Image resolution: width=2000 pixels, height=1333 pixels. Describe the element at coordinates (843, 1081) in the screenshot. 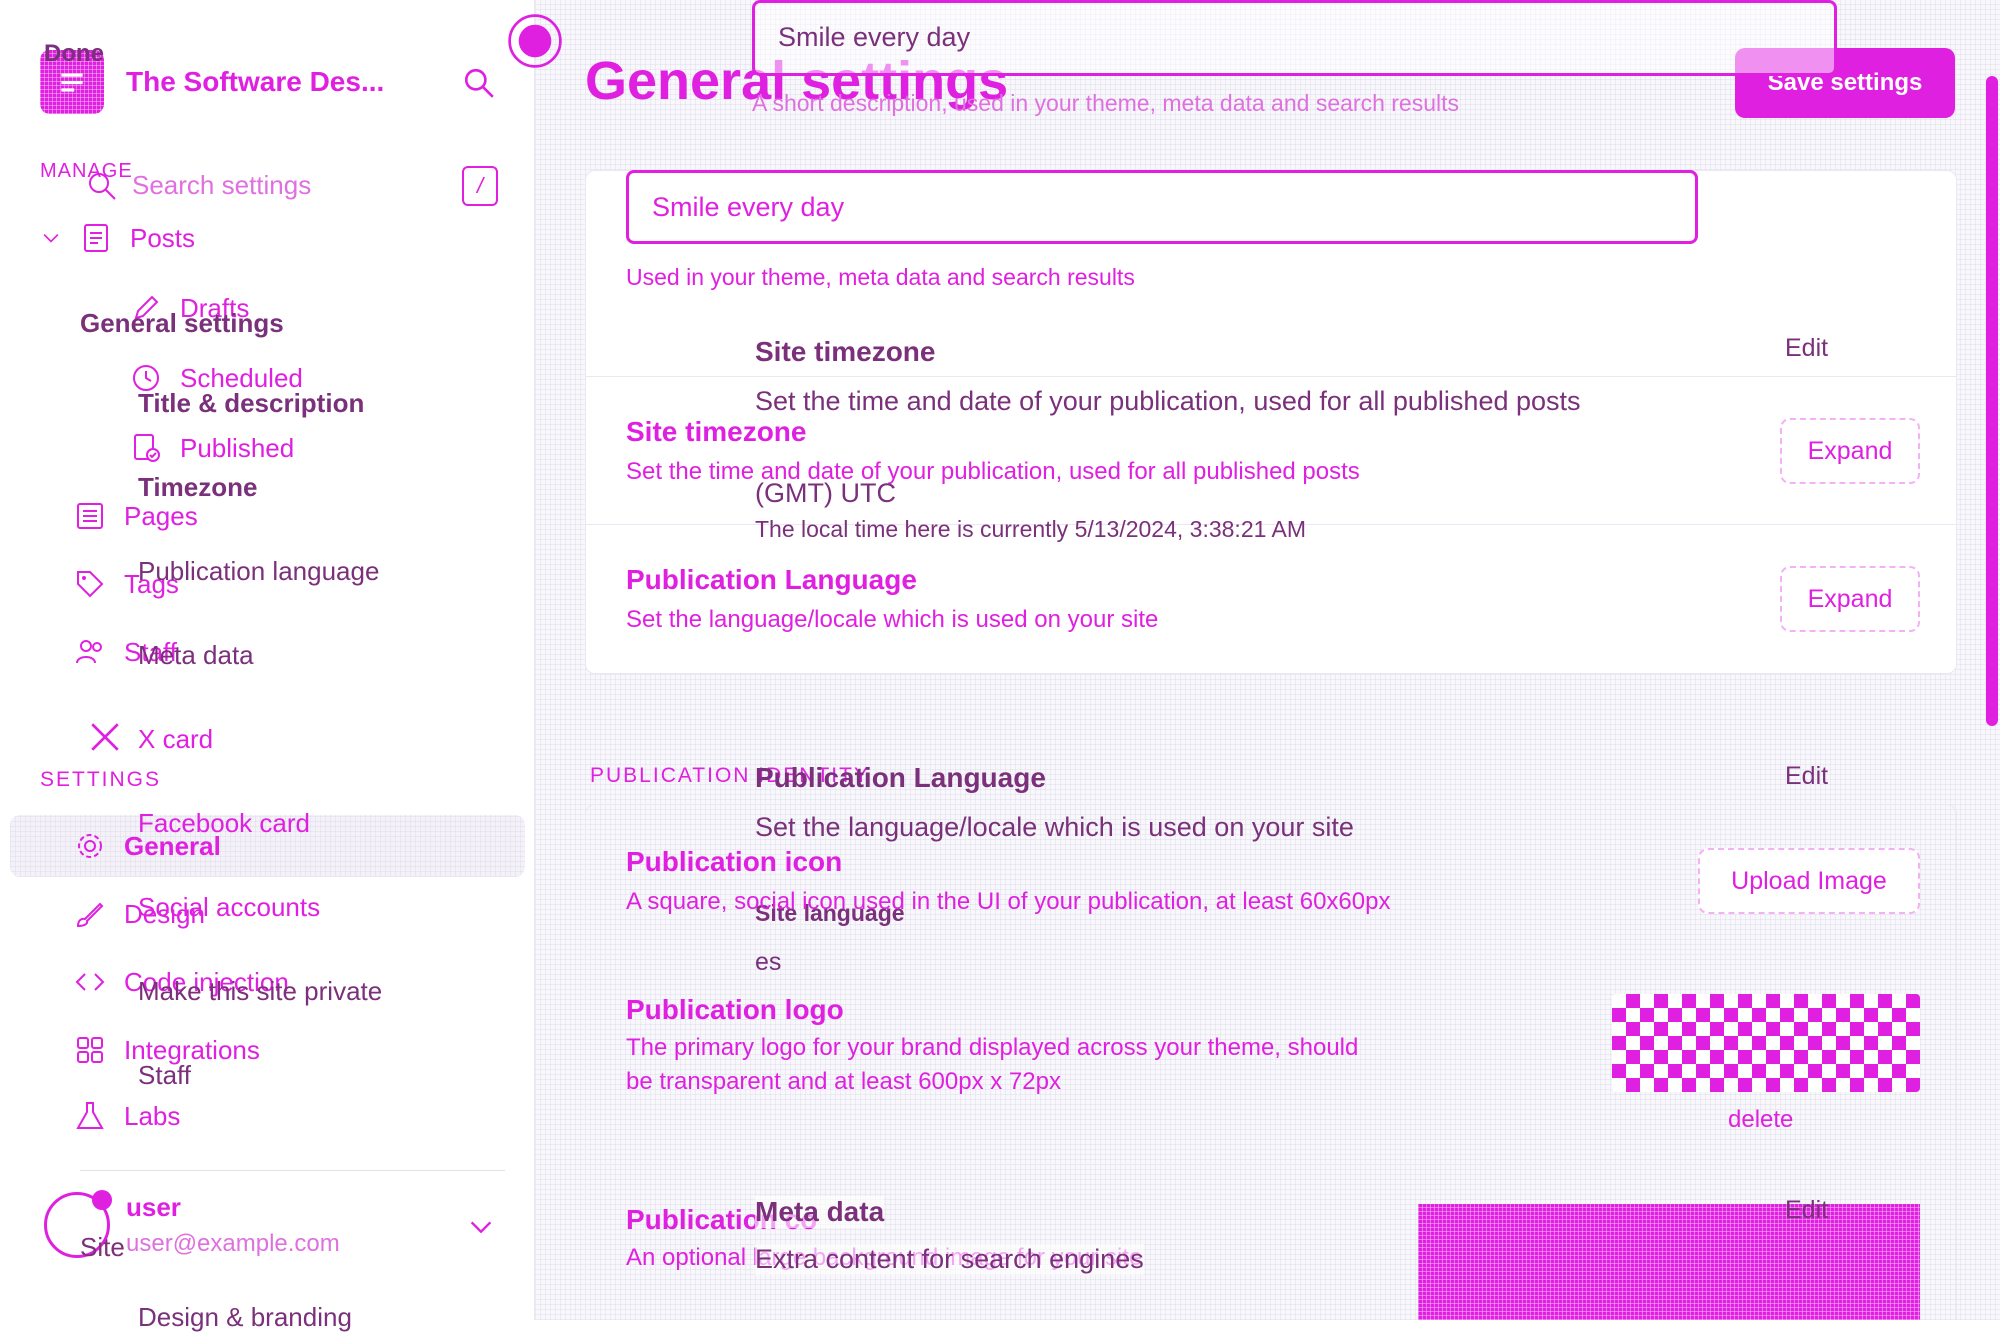

I see `publication-logo-desc-2: be transparent and at least 600px x 72px` at that location.